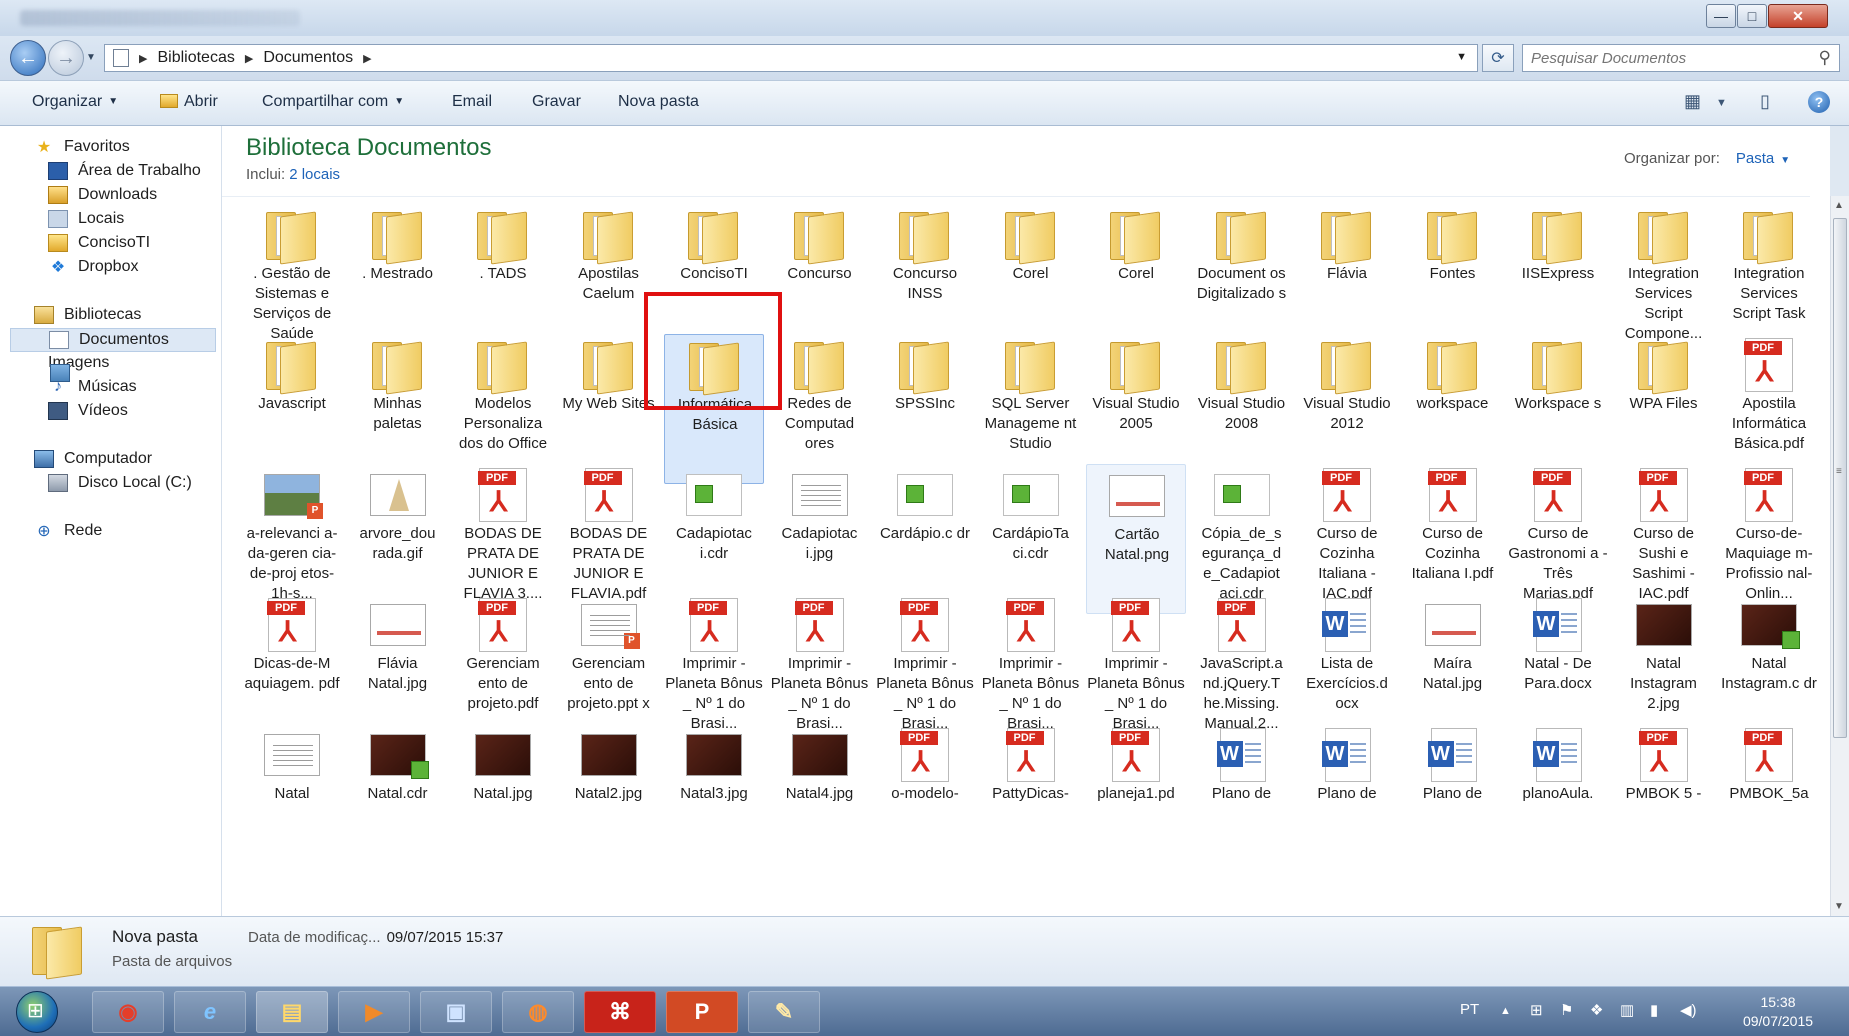 The height and width of the screenshot is (1036, 1849). What do you see at coordinates (714, 539) in the screenshot?
I see `file-item: Cadapiotac i.cdr` at bounding box center [714, 539].